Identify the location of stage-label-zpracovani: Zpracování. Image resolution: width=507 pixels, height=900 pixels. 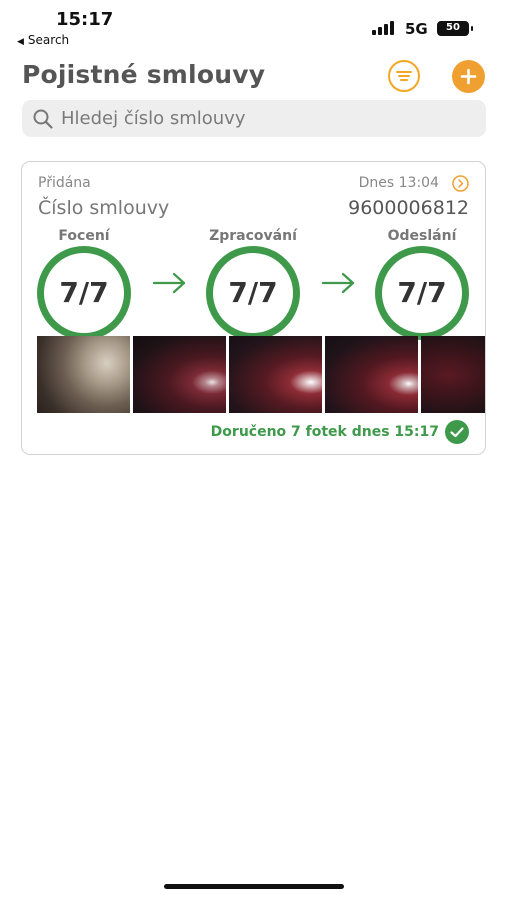
(253, 236).